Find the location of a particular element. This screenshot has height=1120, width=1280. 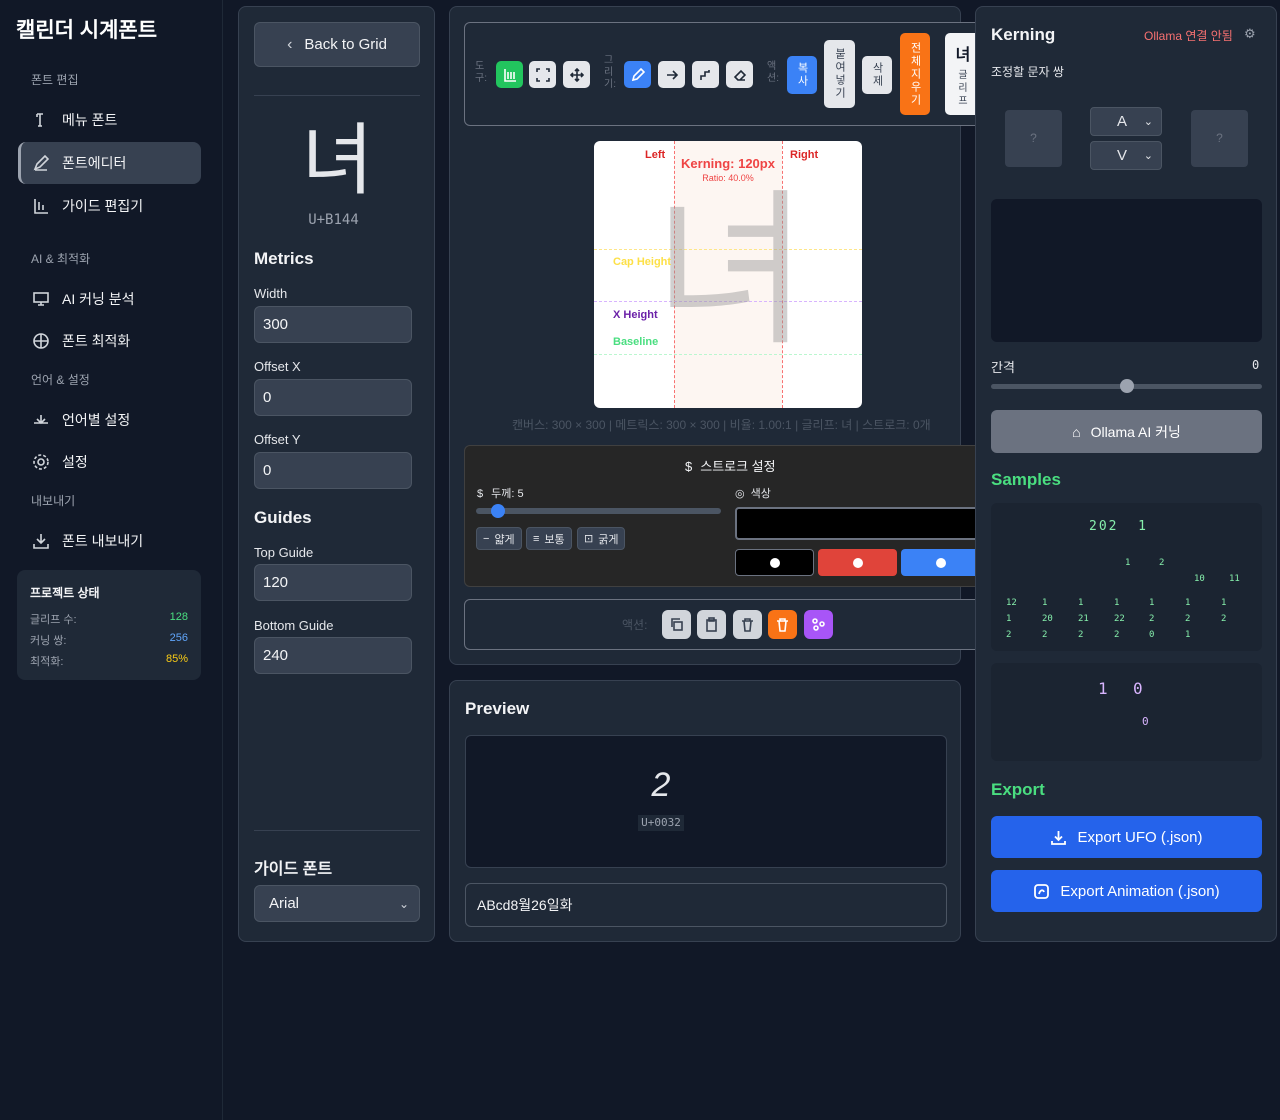

pen-tool-button is located at coordinates (637, 74).